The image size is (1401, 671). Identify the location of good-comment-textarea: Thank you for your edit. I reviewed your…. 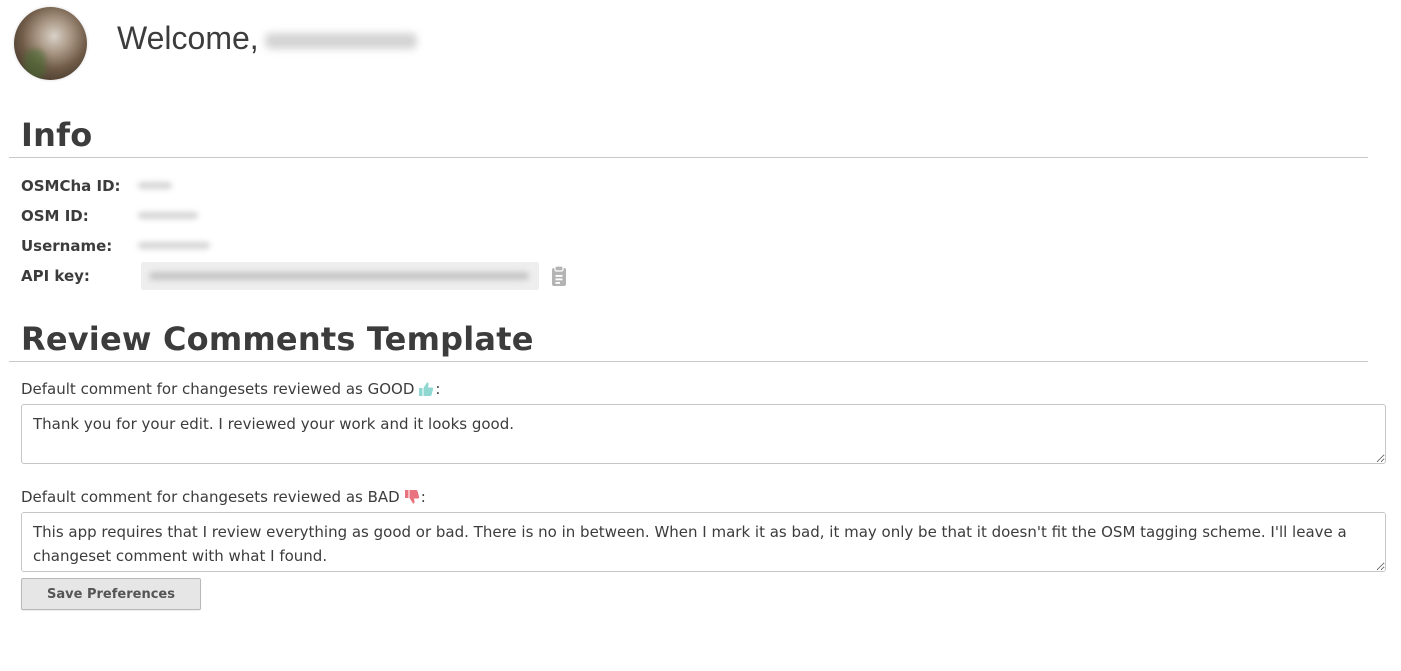
(703, 434).